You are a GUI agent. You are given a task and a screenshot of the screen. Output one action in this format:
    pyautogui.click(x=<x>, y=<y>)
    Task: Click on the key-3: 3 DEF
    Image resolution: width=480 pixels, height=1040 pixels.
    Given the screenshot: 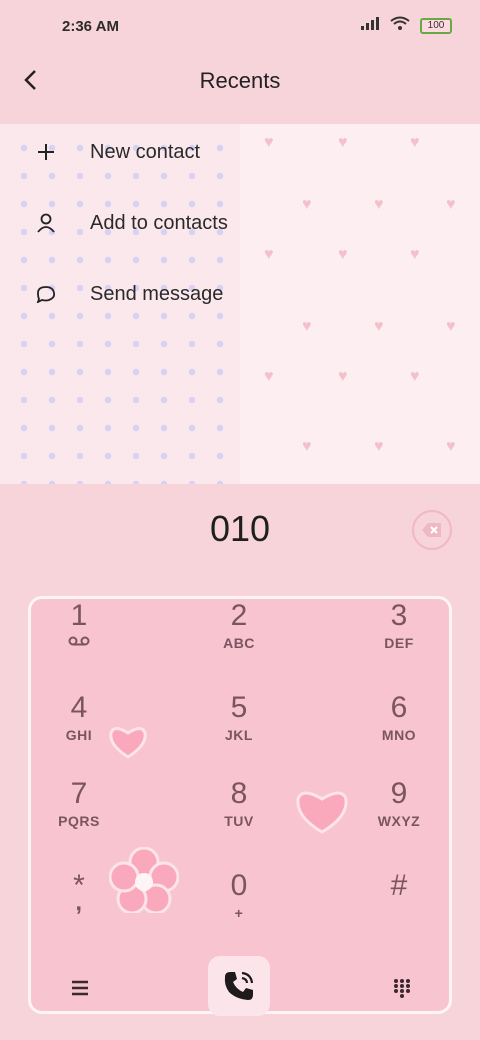 What is the action you would take?
    pyautogui.click(x=399, y=639)
    